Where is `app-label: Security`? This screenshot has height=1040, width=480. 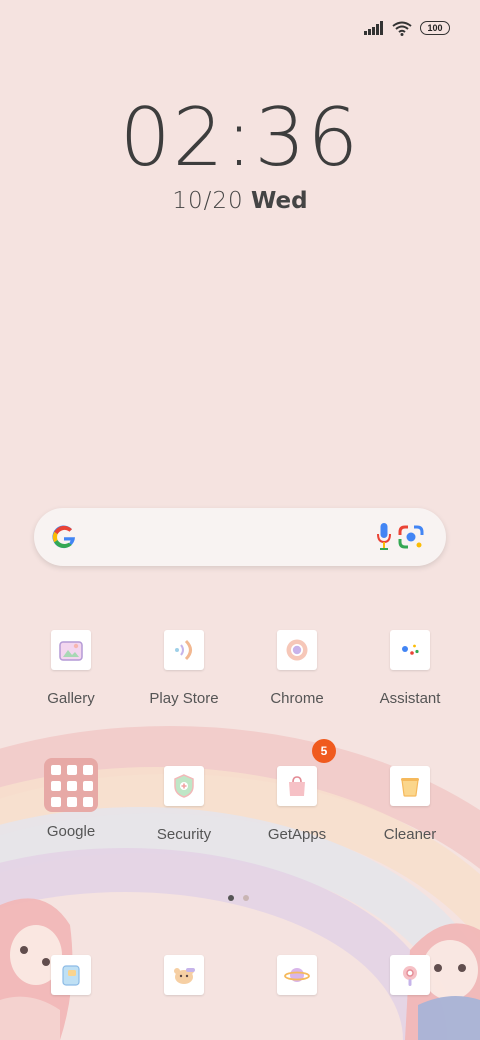 app-label: Security is located at coordinates (184, 834).